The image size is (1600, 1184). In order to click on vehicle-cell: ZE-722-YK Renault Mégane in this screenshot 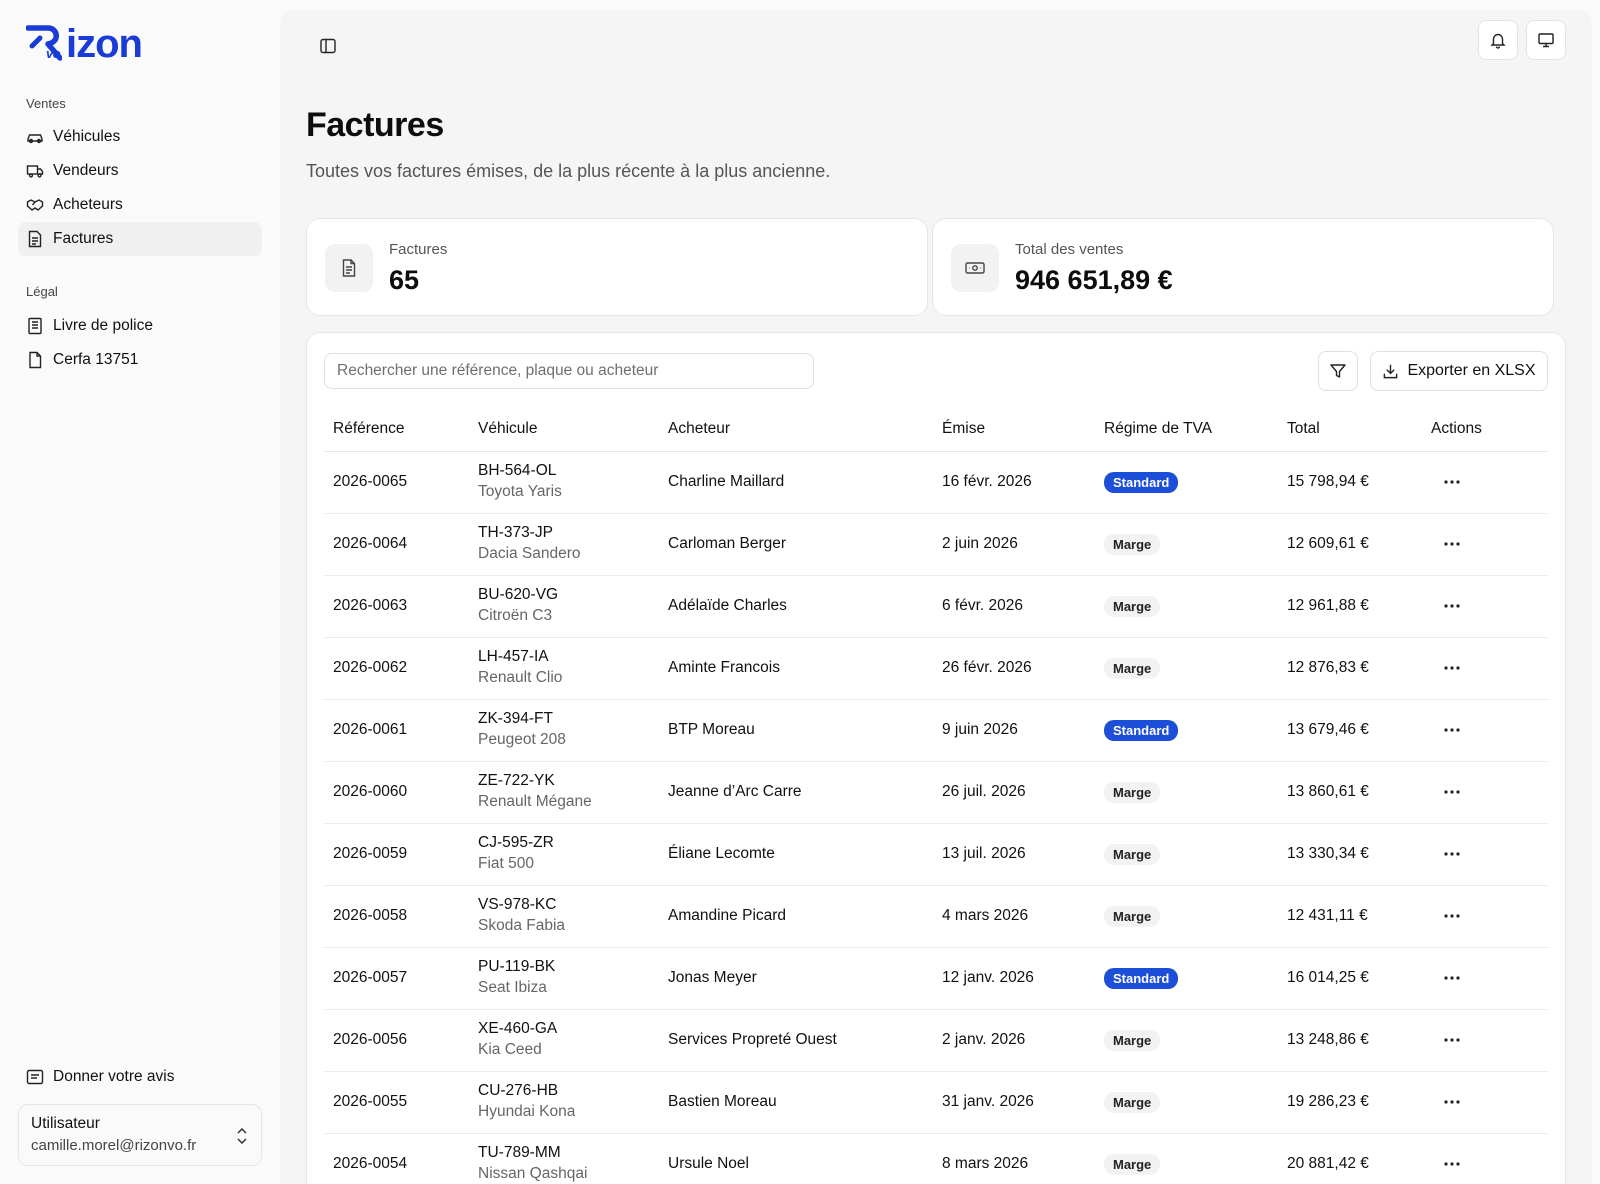, I will do `click(564, 792)`.